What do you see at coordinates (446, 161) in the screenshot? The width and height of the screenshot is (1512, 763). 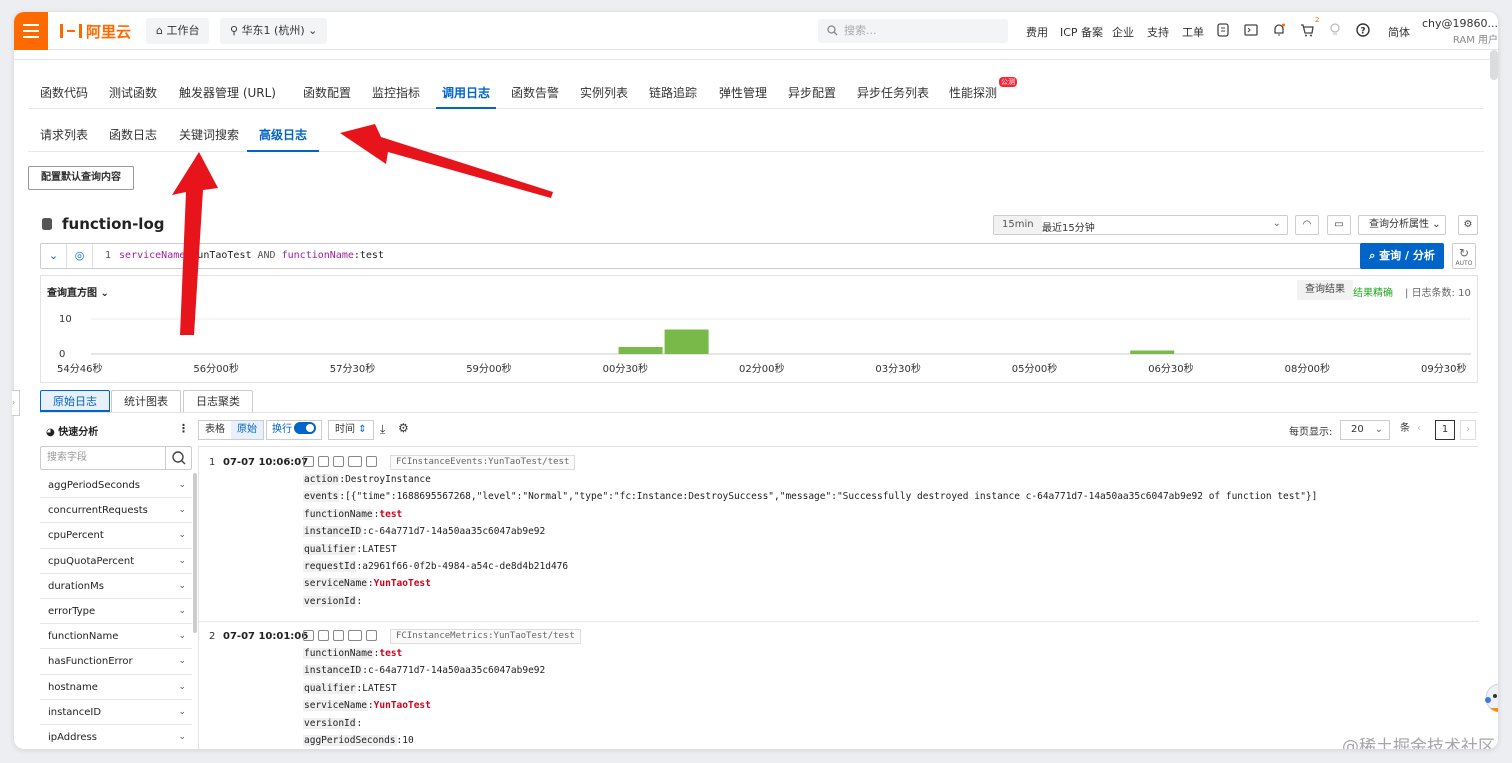 I see `annotation-arrow-left` at bounding box center [446, 161].